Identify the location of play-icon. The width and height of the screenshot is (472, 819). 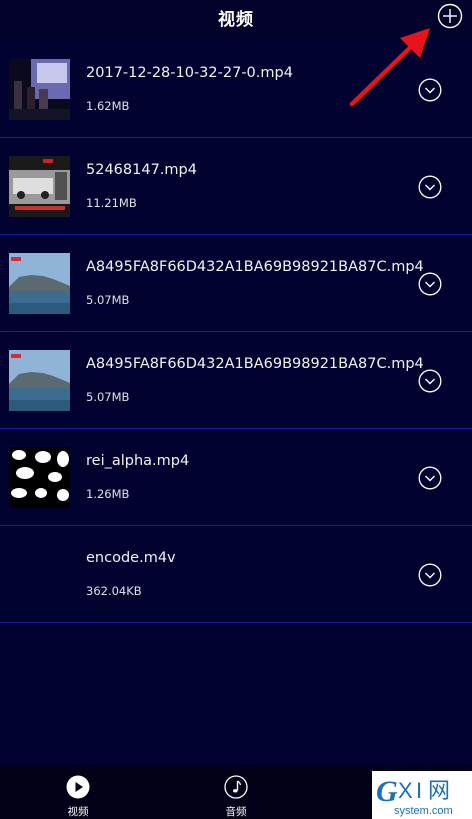
(78, 787).